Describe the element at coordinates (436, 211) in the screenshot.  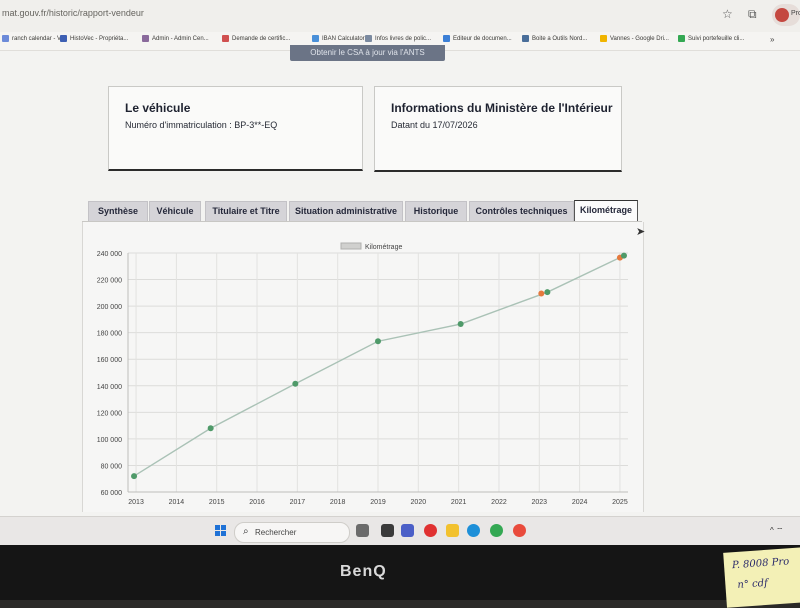
I see `tab-4: Historique` at that location.